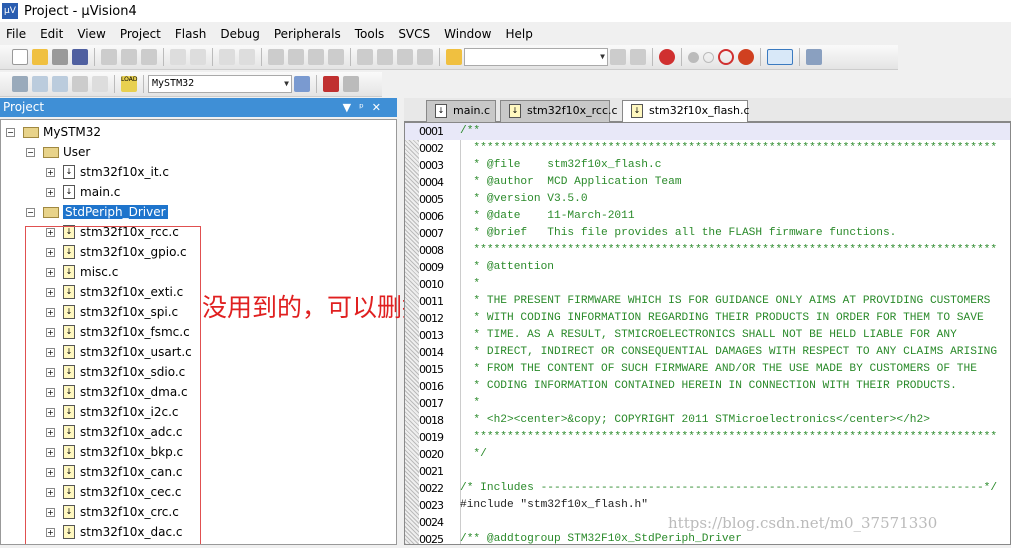 The height and width of the screenshot is (548, 1011). Describe the element at coordinates (69, 172) in the screenshot. I see `c-file-icon: ↓` at that location.